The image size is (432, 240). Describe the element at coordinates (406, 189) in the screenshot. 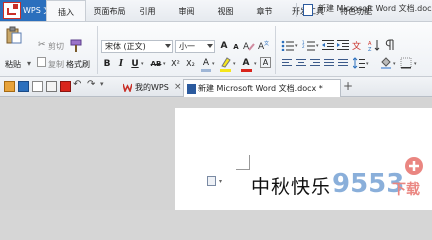

I see `svg-text: 下载` at that location.